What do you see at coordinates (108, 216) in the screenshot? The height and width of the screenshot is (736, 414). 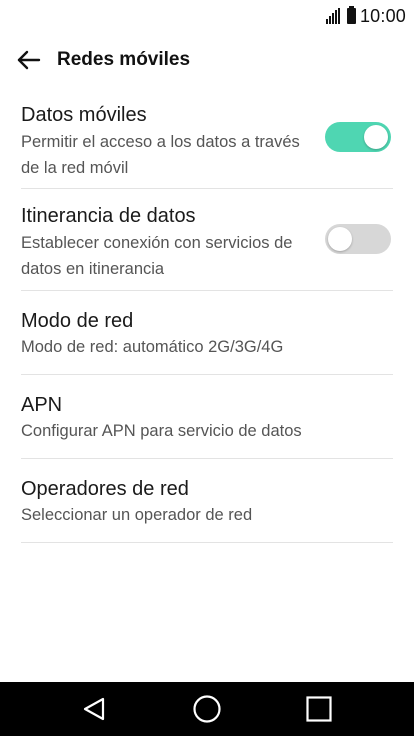 I see `setting-title: Itinerancia de datos` at bounding box center [108, 216].